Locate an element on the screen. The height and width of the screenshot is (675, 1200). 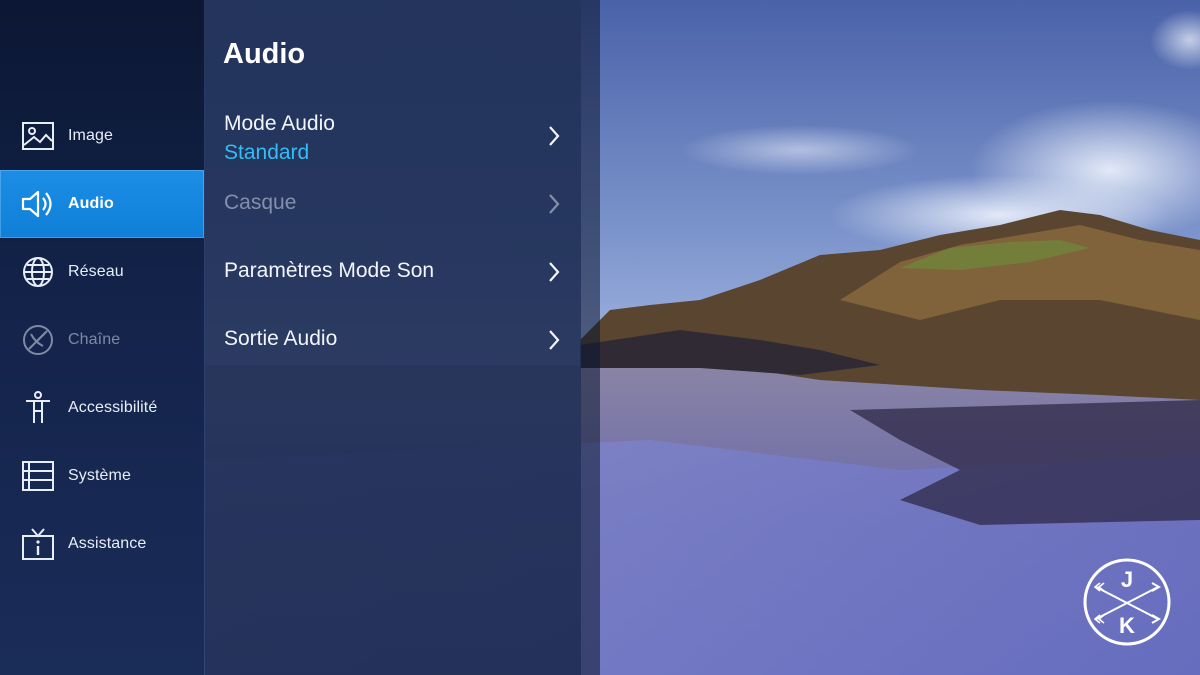
sidebar-item-chaine: Chaîne is located at coordinates (102, 340).